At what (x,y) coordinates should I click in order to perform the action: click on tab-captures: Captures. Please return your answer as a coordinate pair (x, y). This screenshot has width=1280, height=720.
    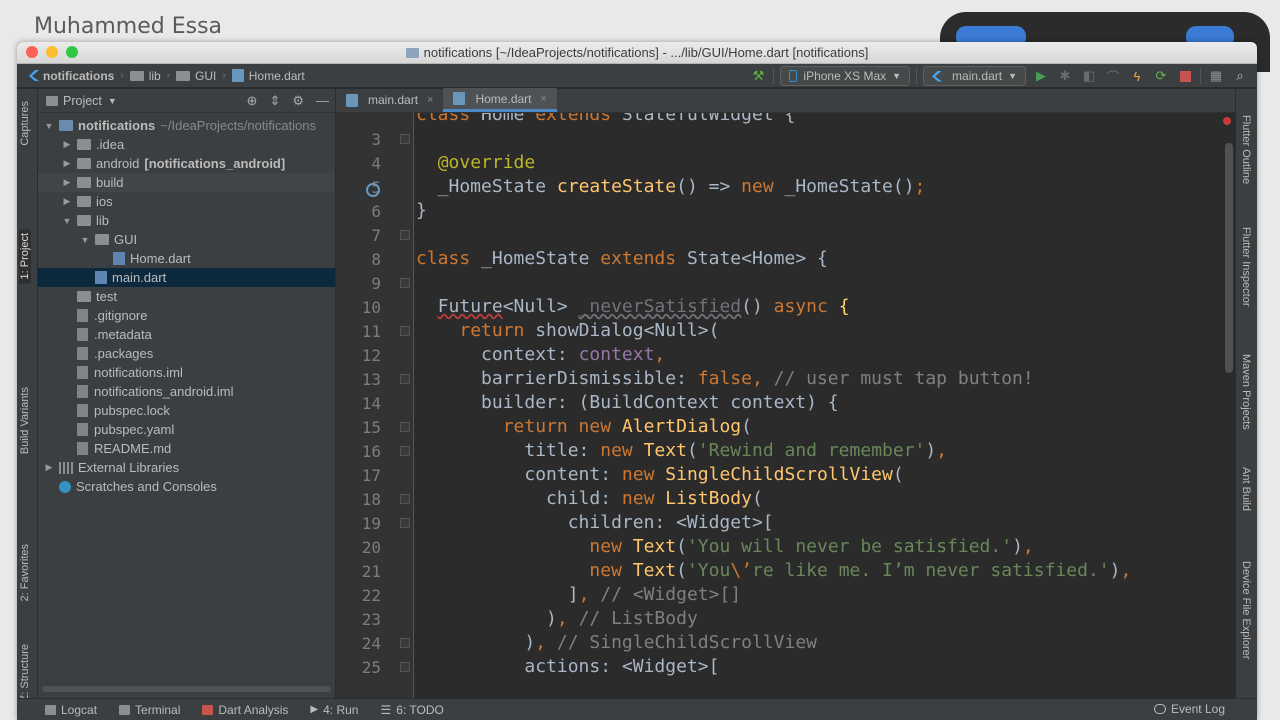
    Looking at the image, I should click on (25, 123).